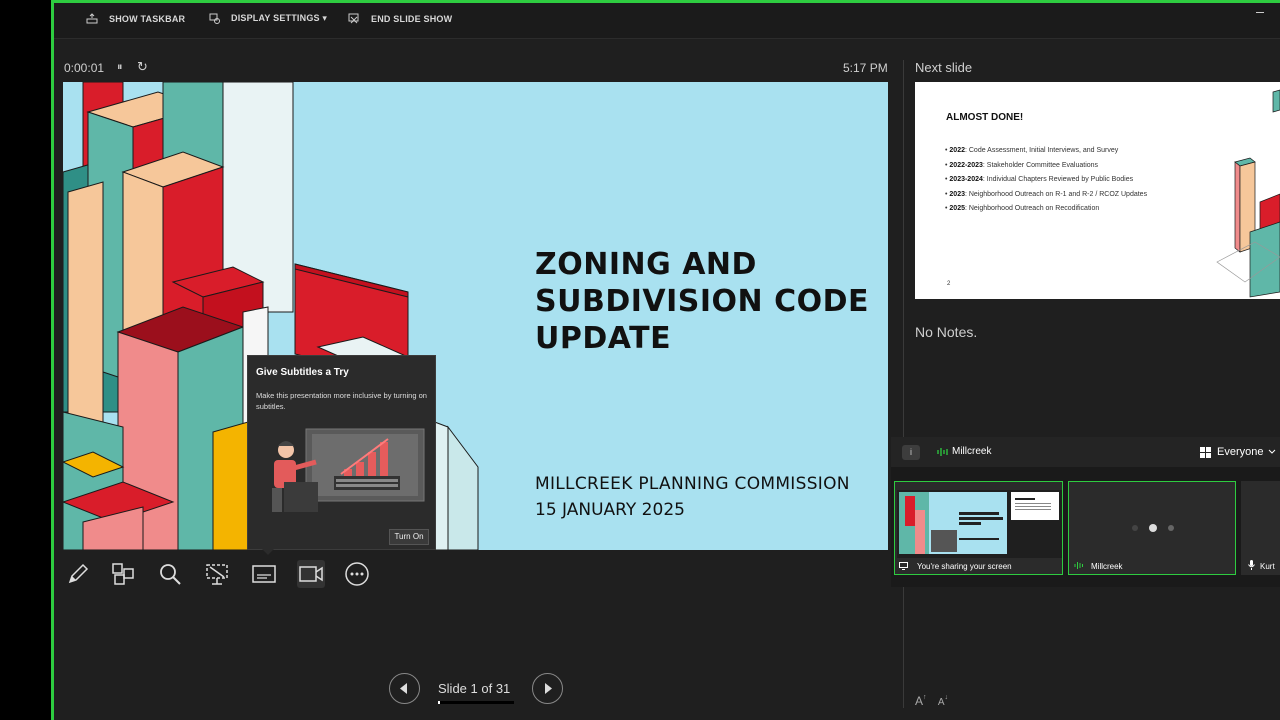 This screenshot has height=720, width=1280. I want to click on popup-title: Give Subtitles a Try, so click(302, 372).